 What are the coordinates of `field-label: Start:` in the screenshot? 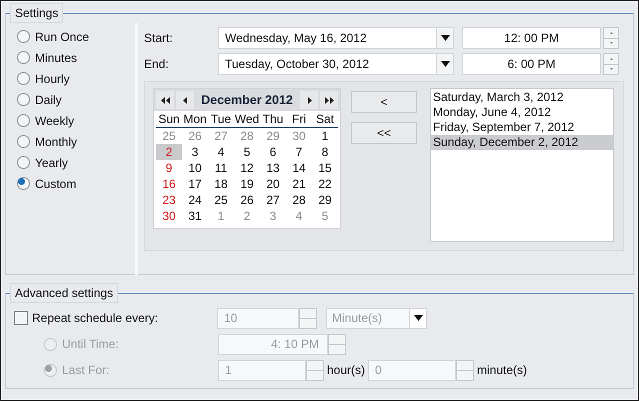 It's located at (158, 38).